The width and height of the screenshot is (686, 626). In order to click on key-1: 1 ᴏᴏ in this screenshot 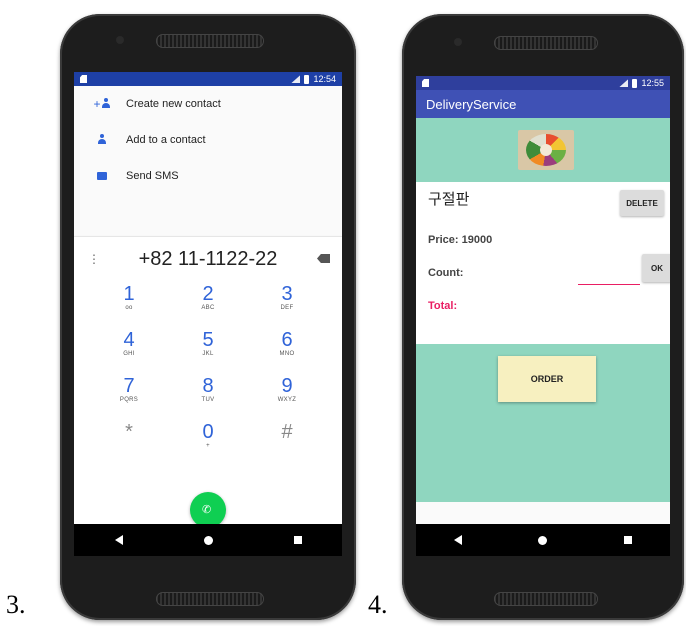, I will do `click(129, 305)`.